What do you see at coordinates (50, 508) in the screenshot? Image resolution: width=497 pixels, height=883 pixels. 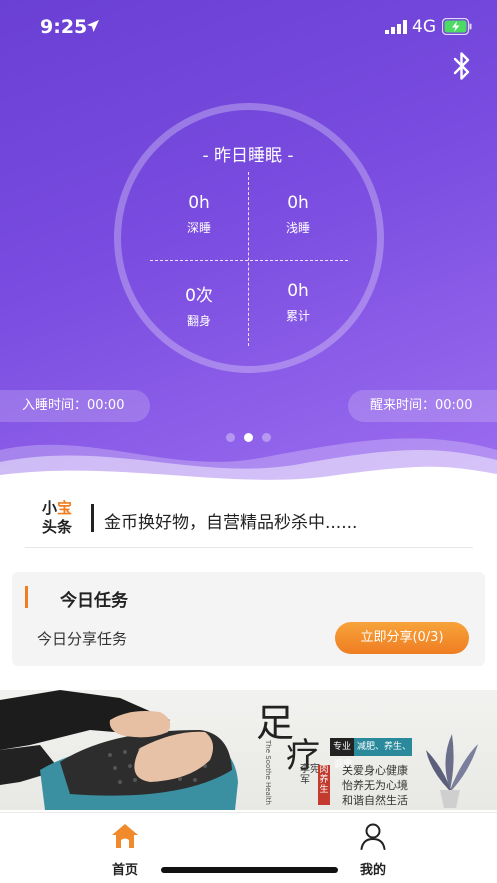 I see `news-logo-char: 小` at bounding box center [50, 508].